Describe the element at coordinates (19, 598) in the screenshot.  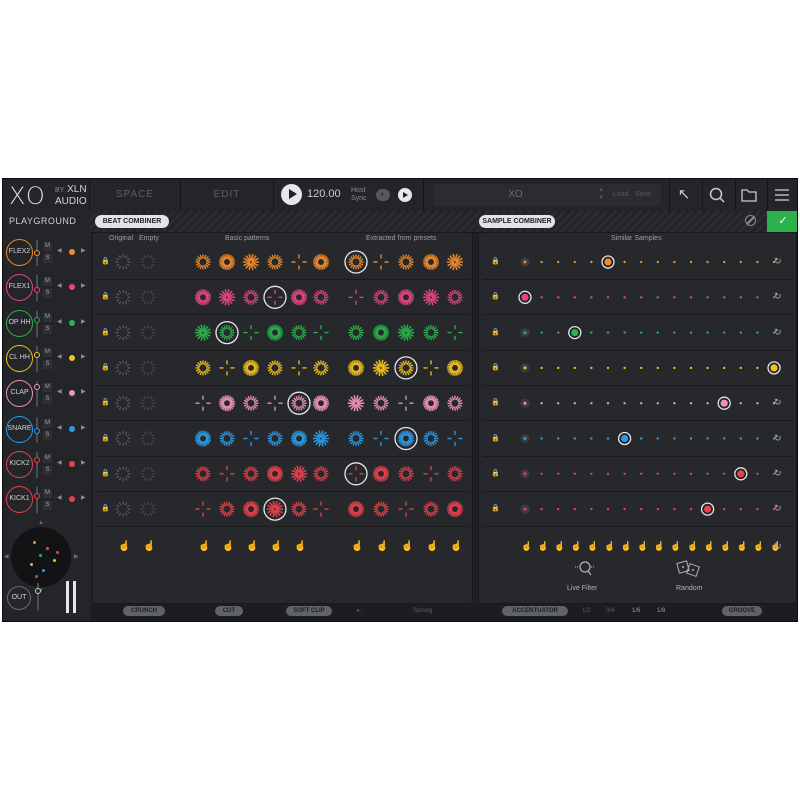
I see `out-button: OUT` at that location.